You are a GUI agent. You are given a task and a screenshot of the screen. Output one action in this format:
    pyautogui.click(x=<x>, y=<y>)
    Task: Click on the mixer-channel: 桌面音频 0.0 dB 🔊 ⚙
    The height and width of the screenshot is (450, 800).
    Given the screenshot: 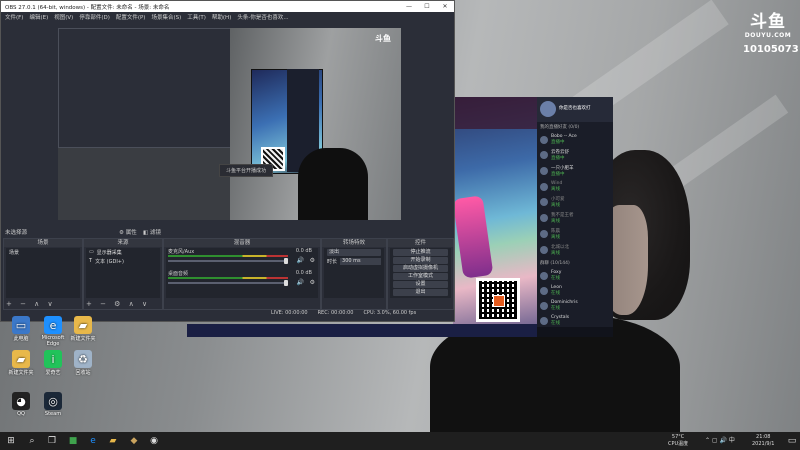 What is the action you would take?
    pyautogui.click(x=242, y=278)
    